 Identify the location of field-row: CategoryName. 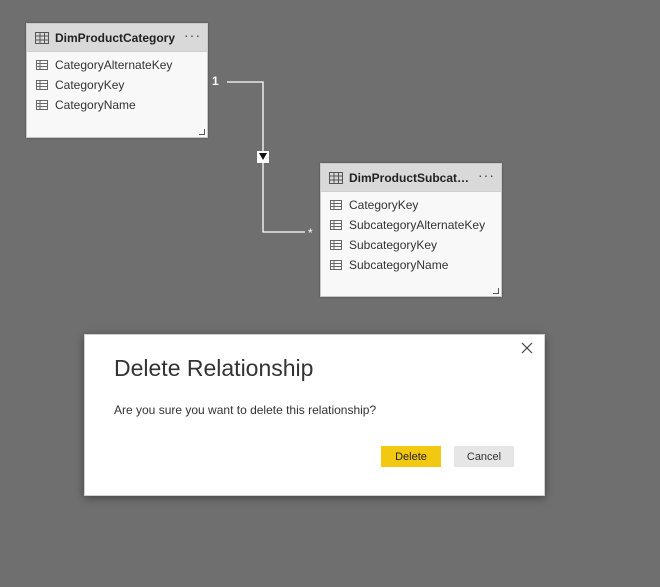
(117, 105).